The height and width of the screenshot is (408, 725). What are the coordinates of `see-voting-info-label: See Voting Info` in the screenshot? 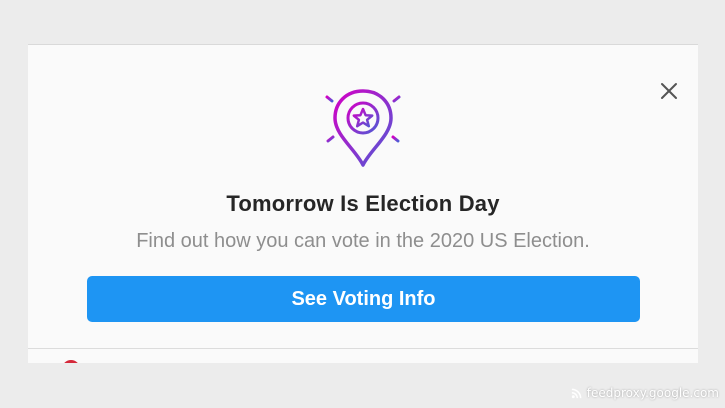 It's located at (363, 298).